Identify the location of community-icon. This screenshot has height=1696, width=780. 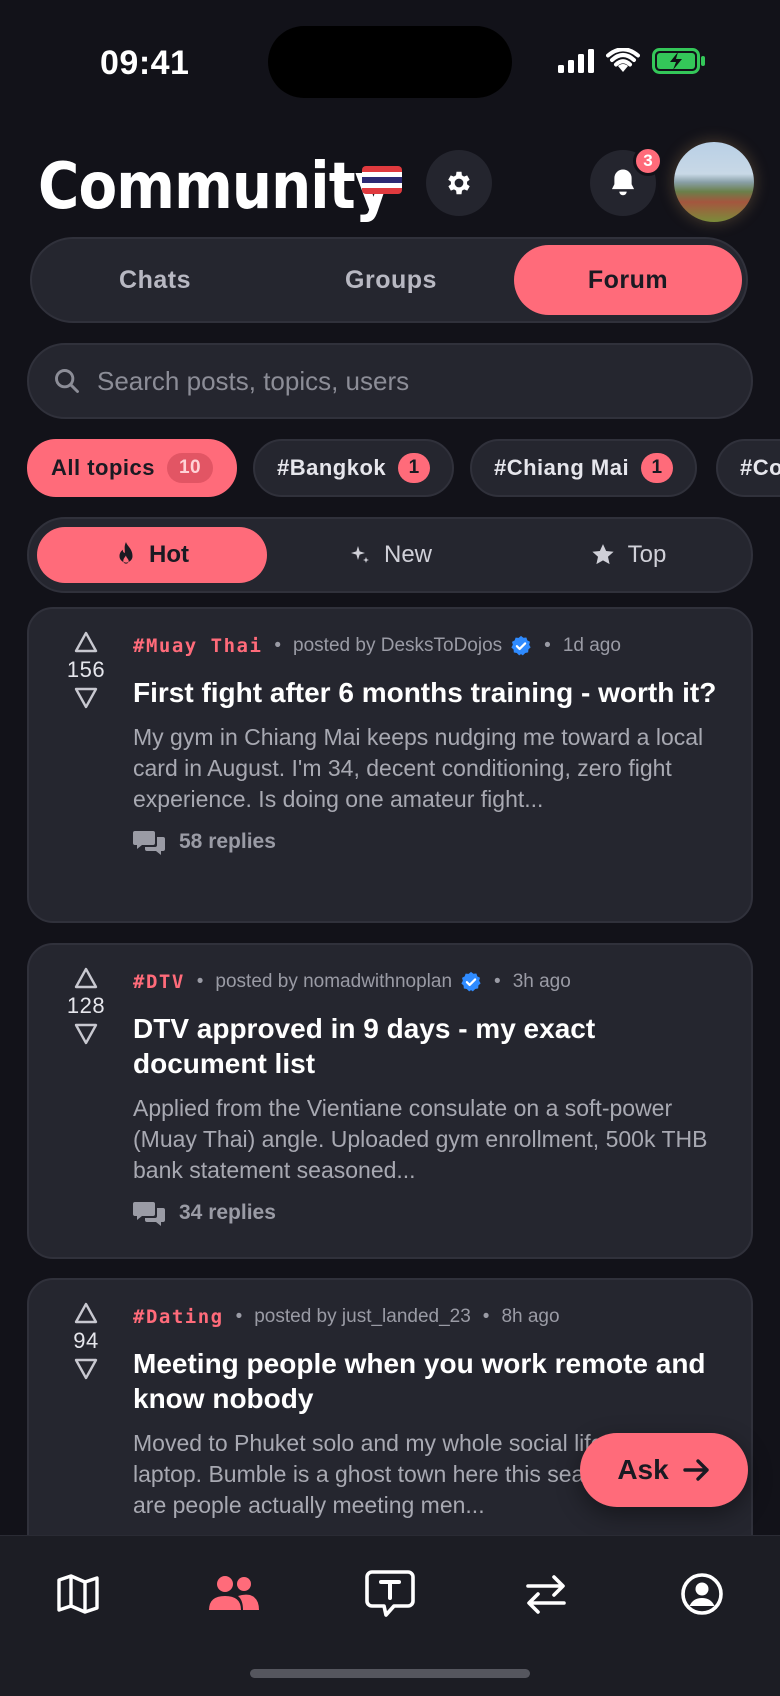
(234, 1593).